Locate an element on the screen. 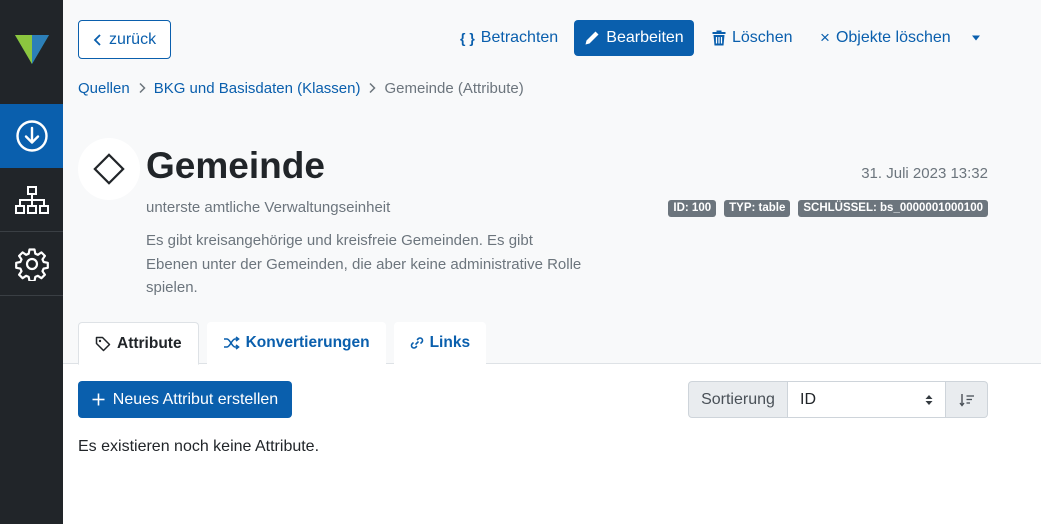  delete-button: Löschen is located at coordinates (752, 38).